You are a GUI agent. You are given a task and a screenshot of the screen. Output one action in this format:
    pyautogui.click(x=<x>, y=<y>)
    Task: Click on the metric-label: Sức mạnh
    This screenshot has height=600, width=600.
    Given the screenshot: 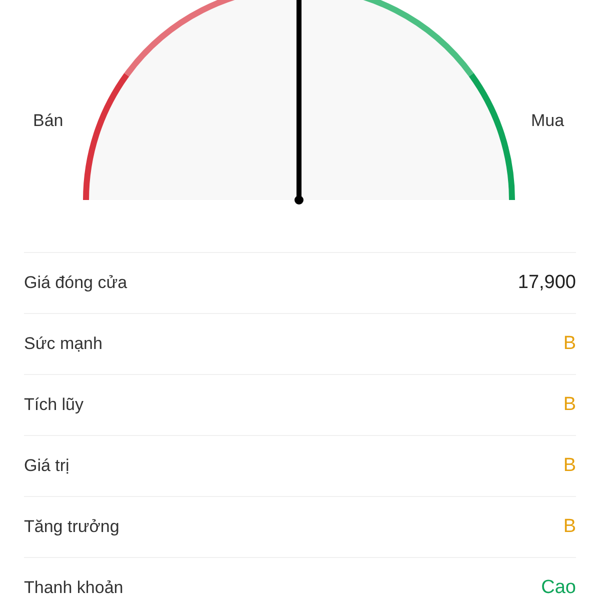 What is the action you would take?
    pyautogui.click(x=63, y=344)
    